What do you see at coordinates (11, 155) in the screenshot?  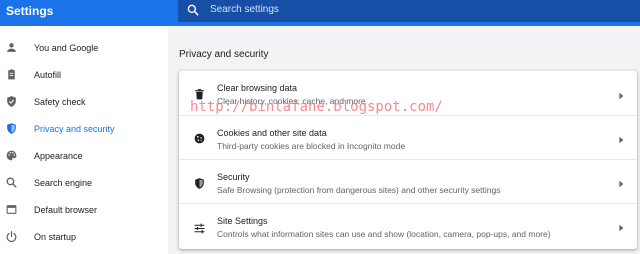 I see `palette-icon` at bounding box center [11, 155].